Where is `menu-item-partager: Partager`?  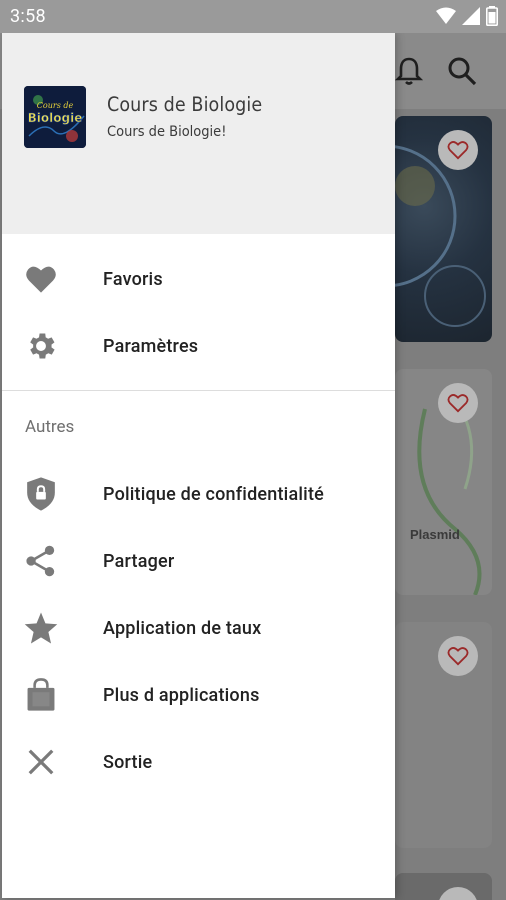
menu-item-partager: Partager is located at coordinates (198, 561).